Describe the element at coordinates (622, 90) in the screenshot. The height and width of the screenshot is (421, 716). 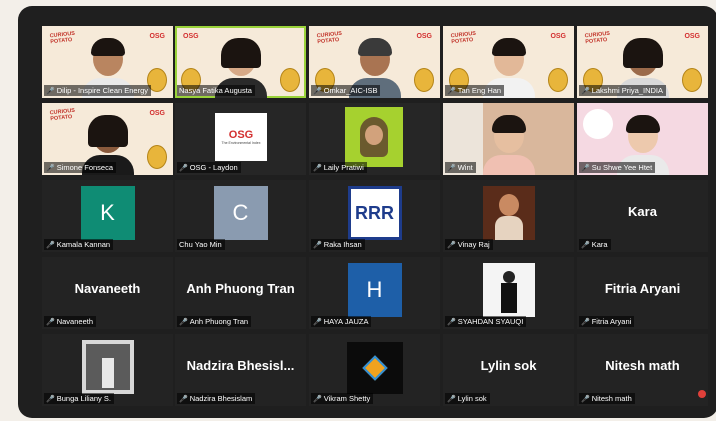
I see `participant-name: 🎤 Lakshmi Priya_INDIA` at that location.